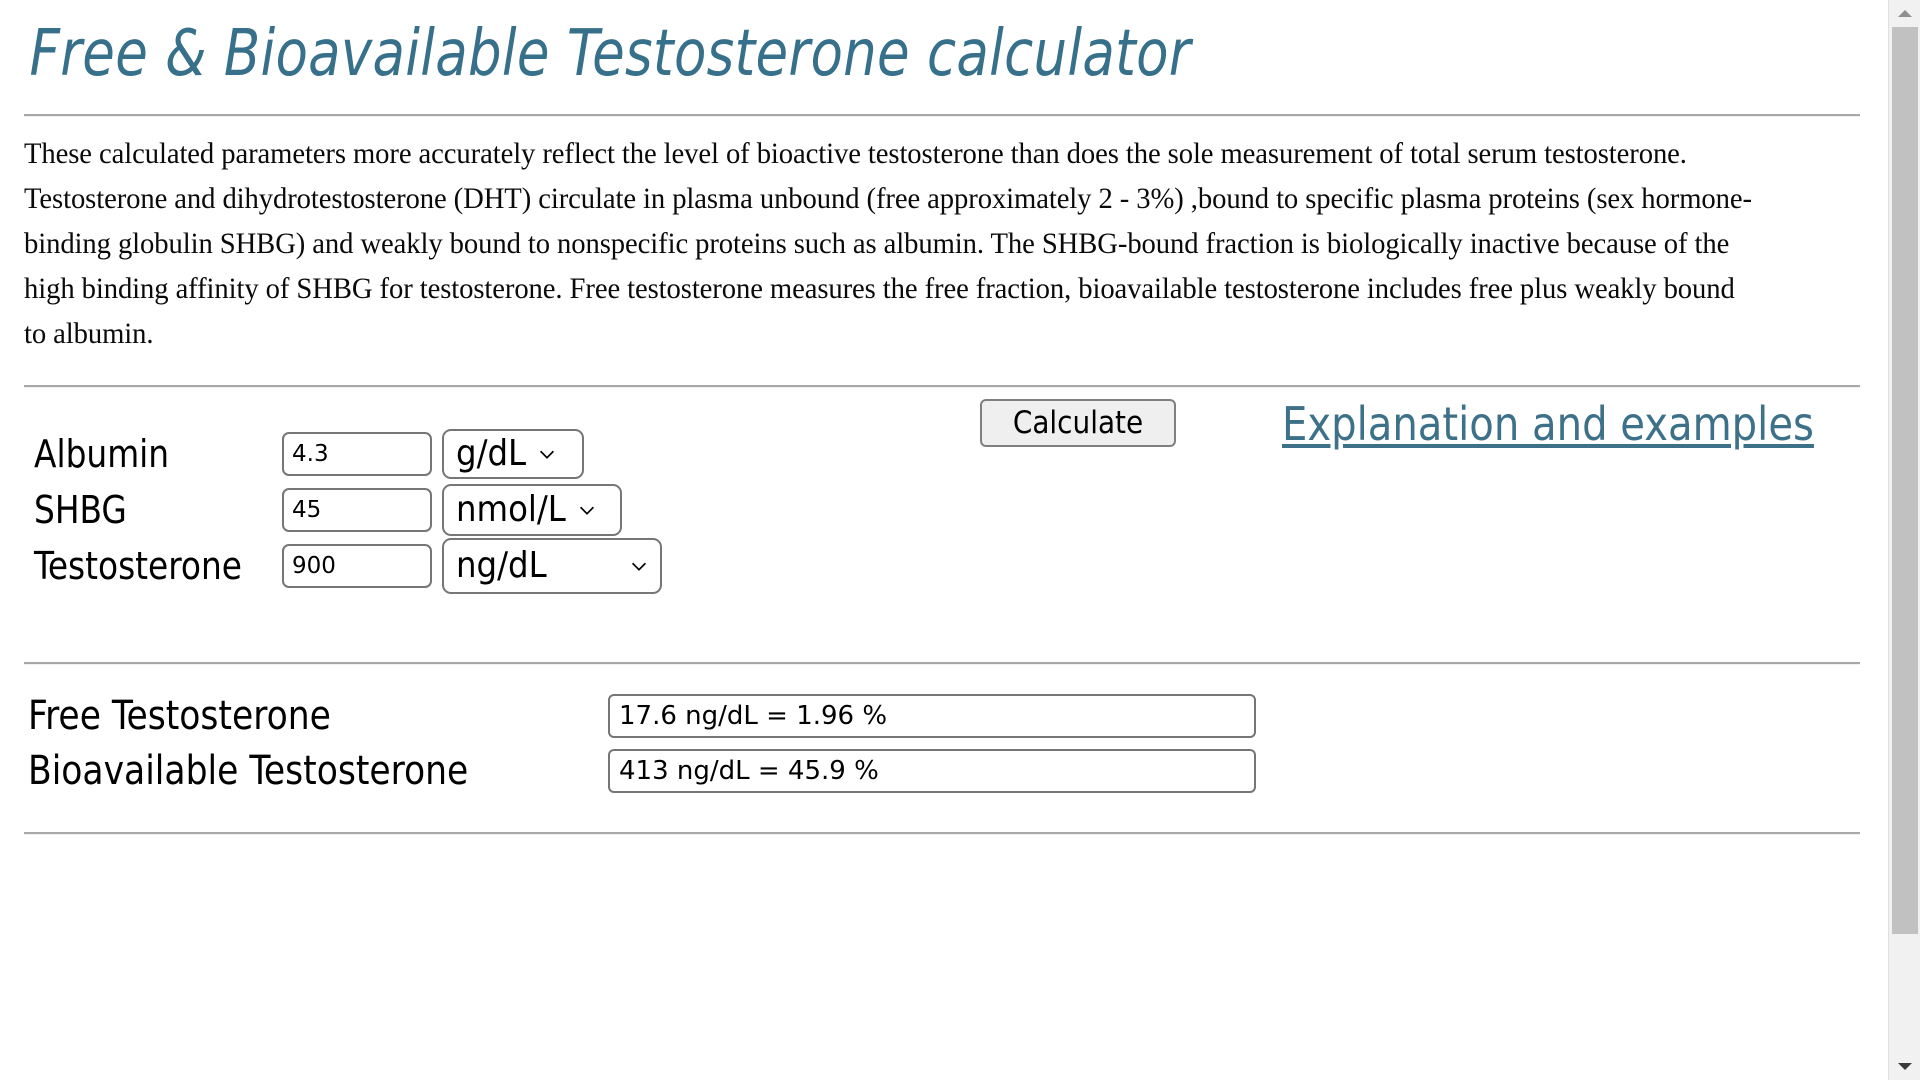 This screenshot has width=1920, height=1080. I want to click on label-free-testosterone: Free Testosterone, so click(179, 716).